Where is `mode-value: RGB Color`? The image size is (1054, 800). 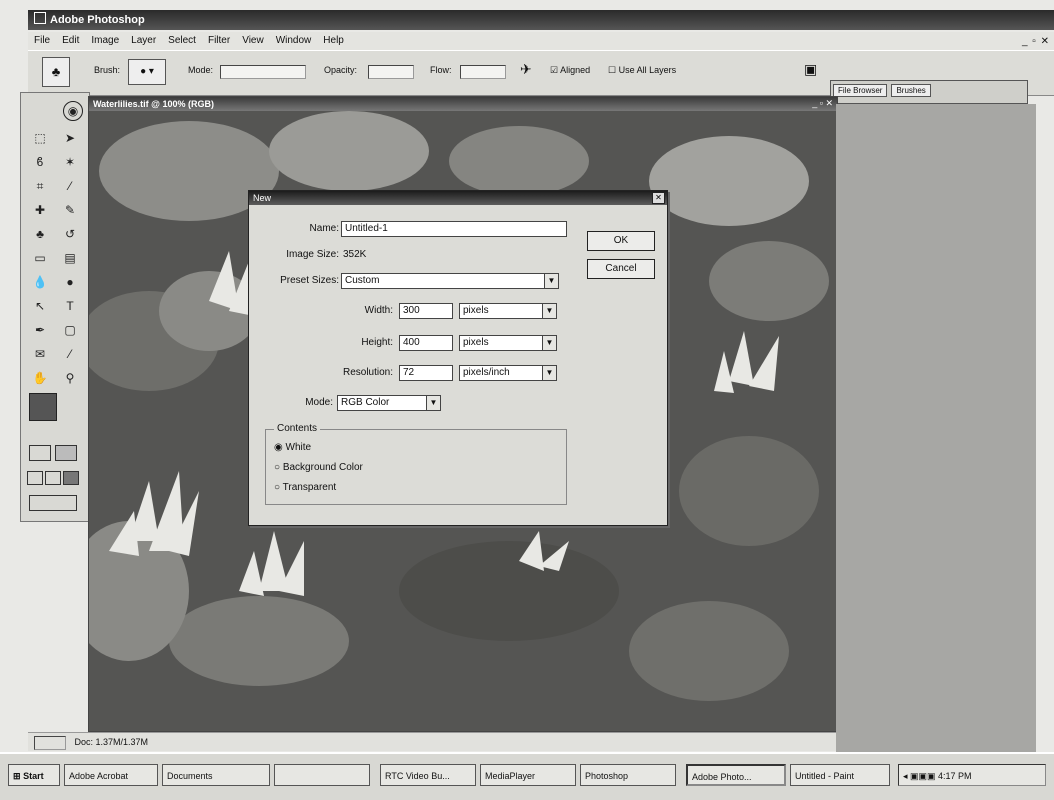
mode-value: RGB Color is located at coordinates (365, 402).